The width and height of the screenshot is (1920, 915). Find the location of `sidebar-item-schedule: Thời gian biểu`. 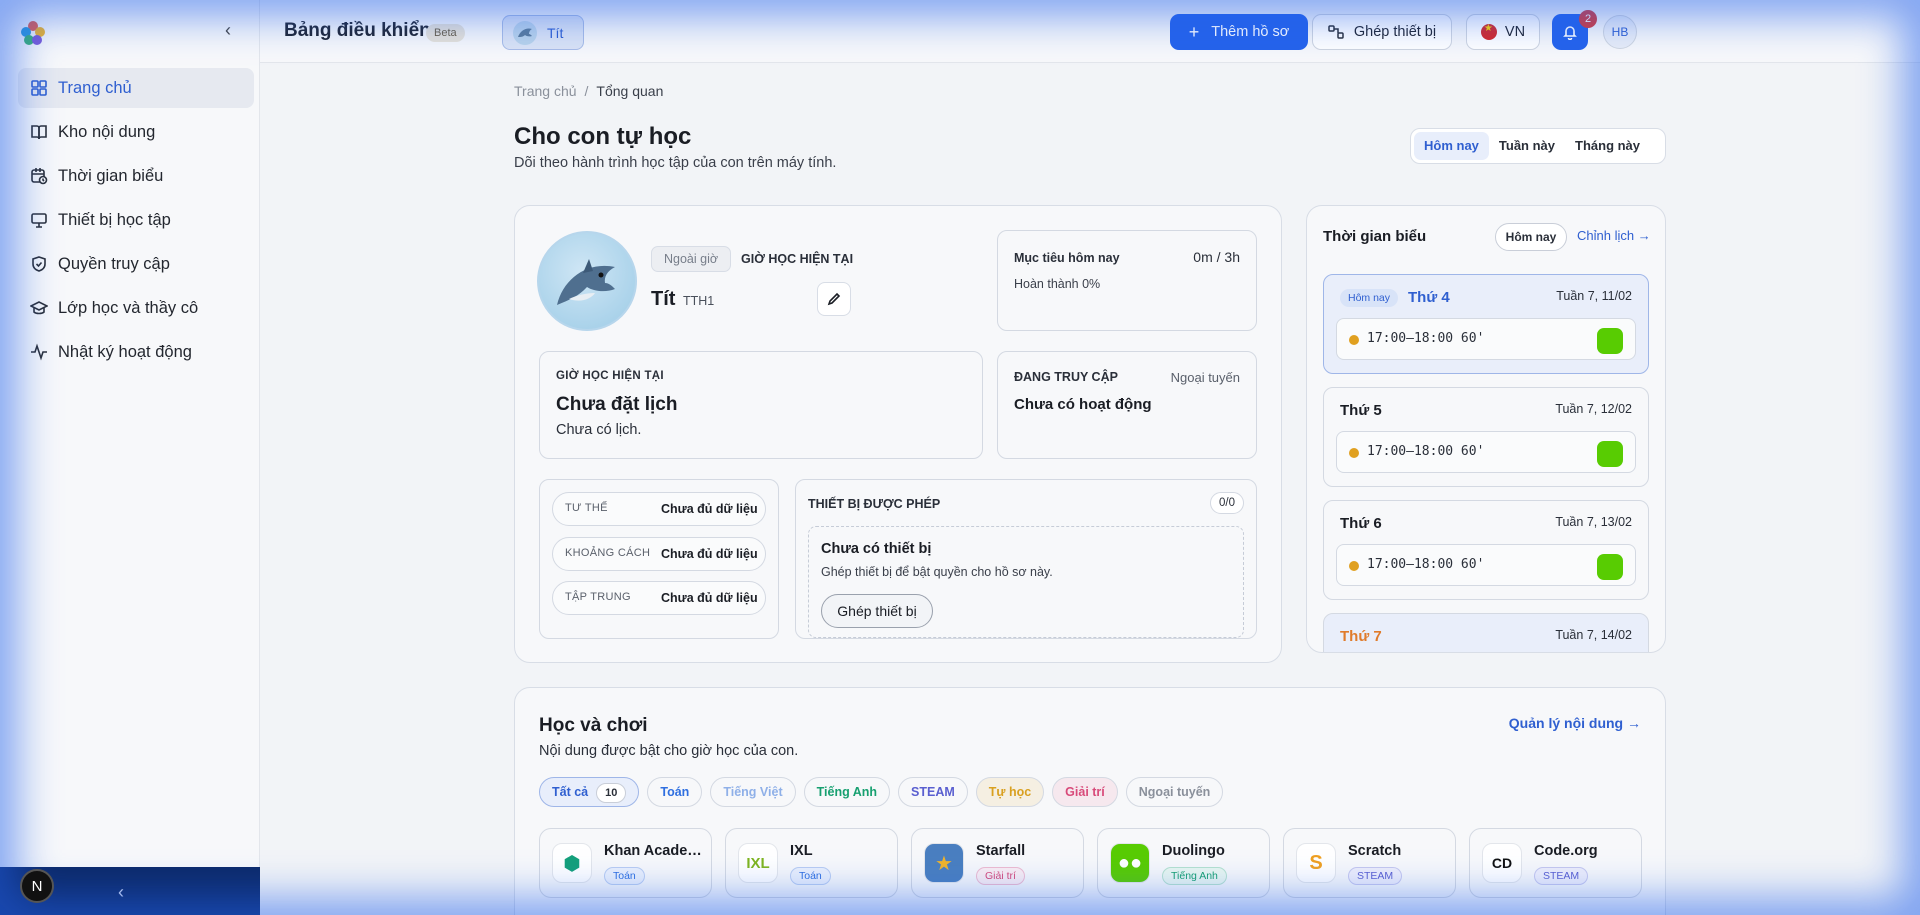

sidebar-item-schedule: Thời gian biểu is located at coordinates (136, 176).